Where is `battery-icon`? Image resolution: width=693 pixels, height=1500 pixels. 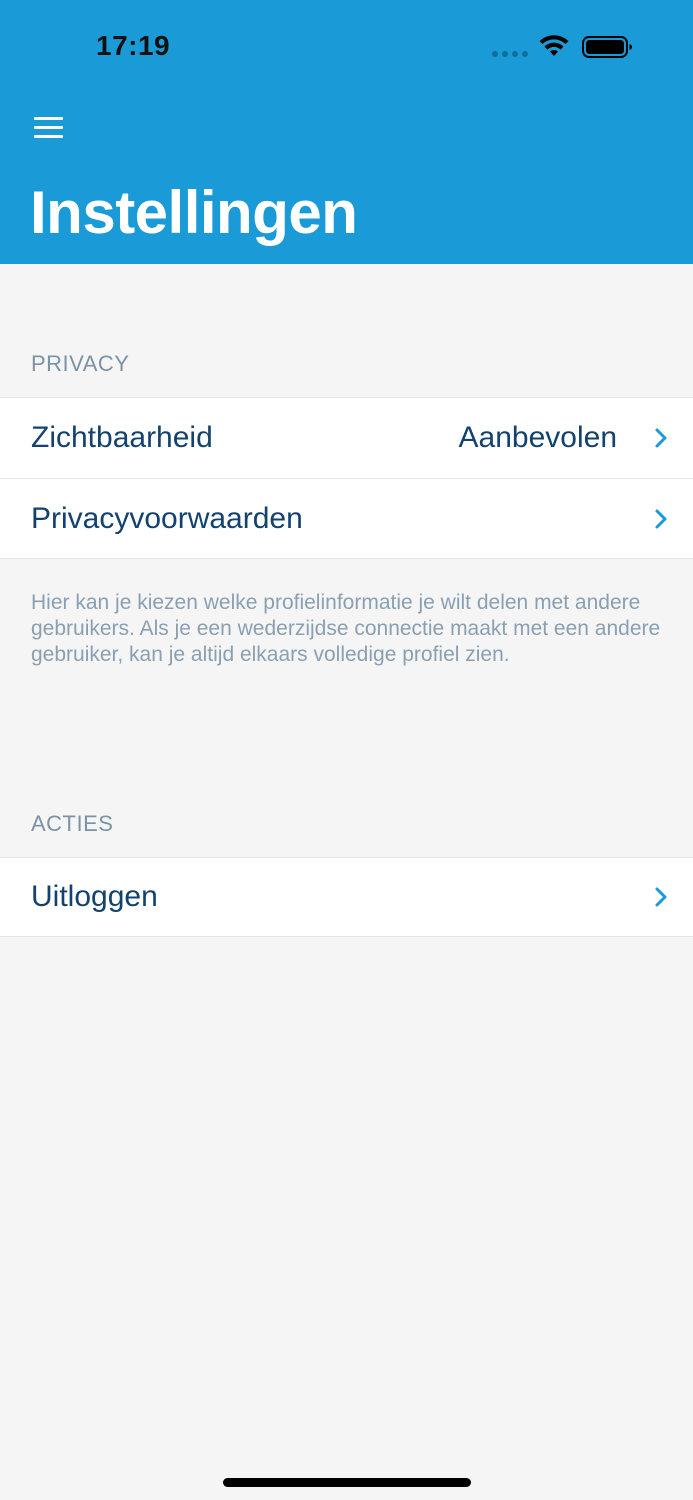 battery-icon is located at coordinates (607, 47).